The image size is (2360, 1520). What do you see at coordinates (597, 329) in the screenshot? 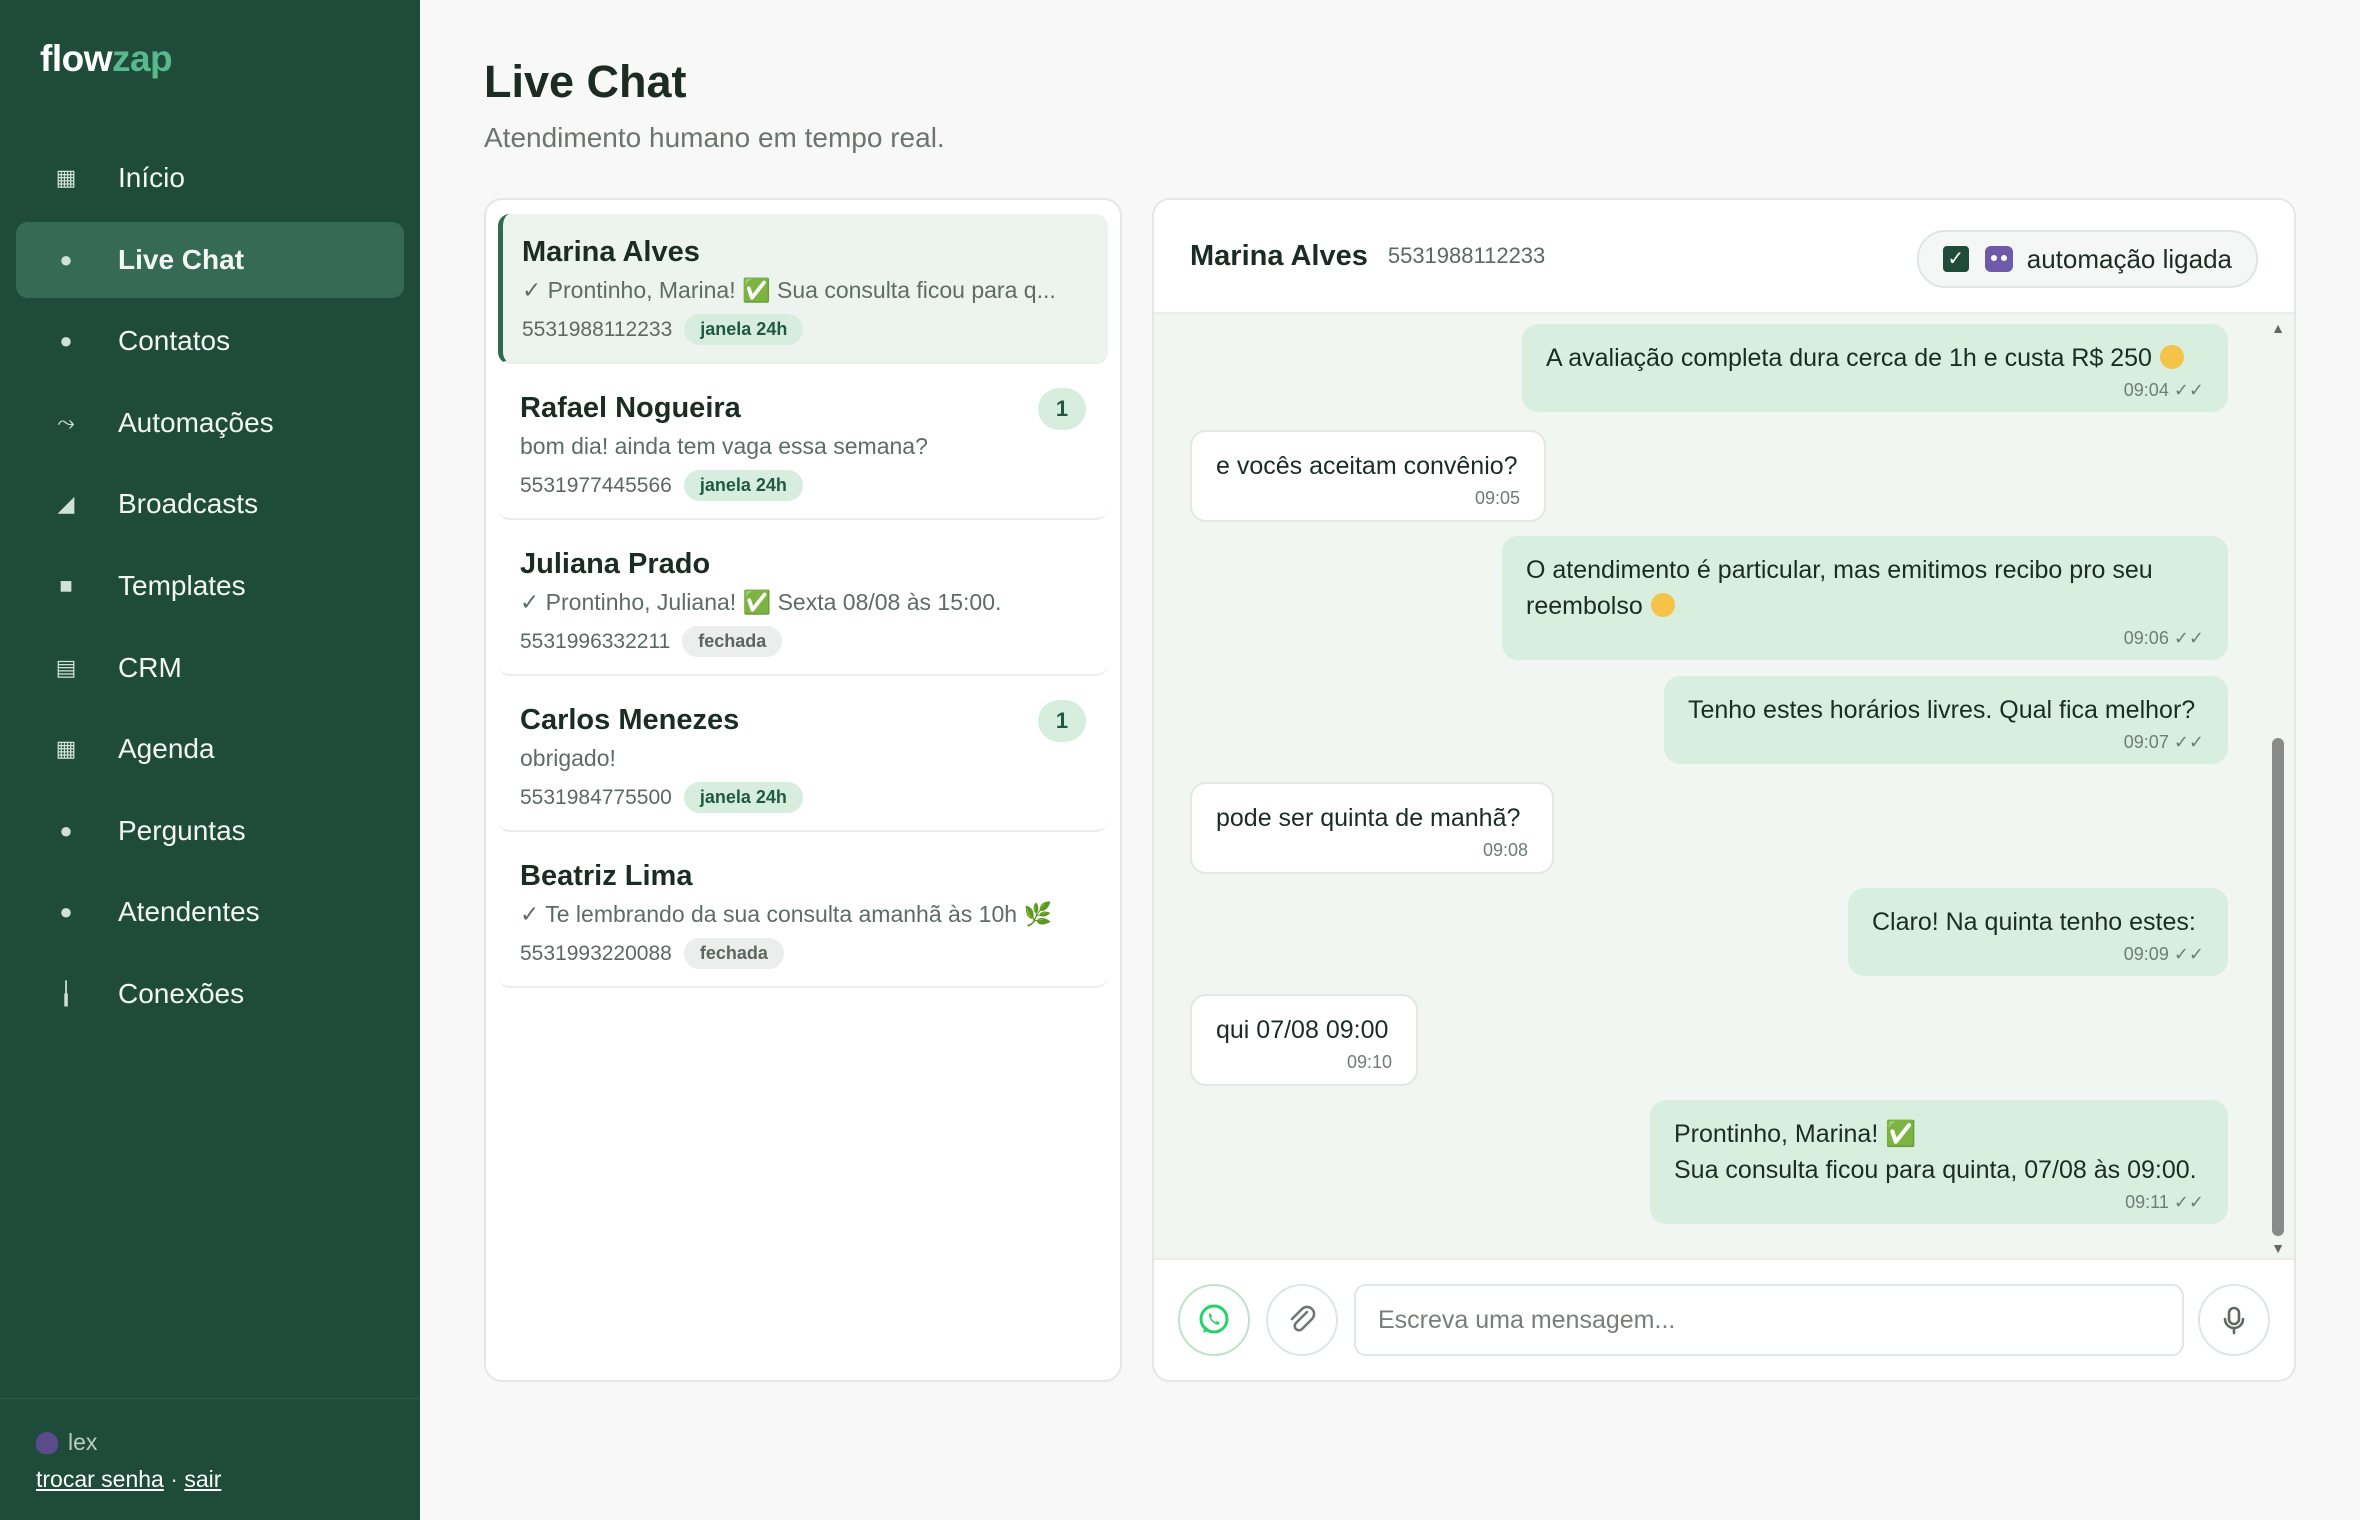
I see `conversation-phone: 5531988112233` at bounding box center [597, 329].